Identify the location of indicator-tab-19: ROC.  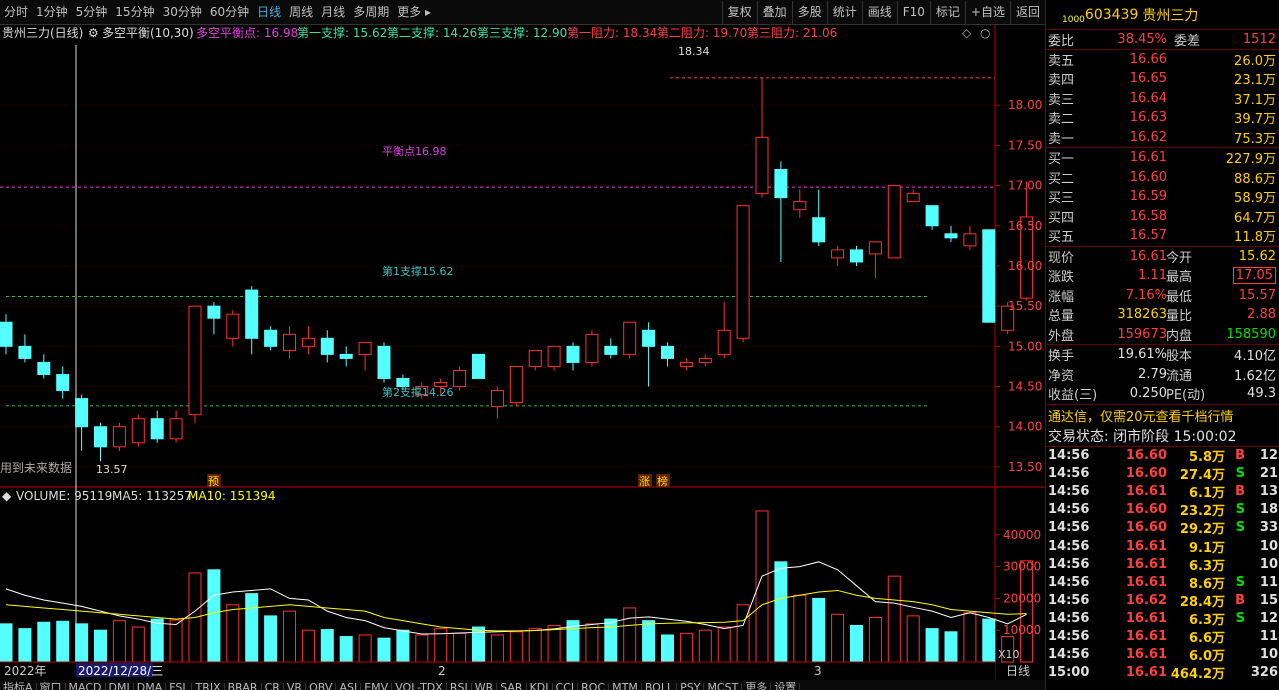
(594, 686).